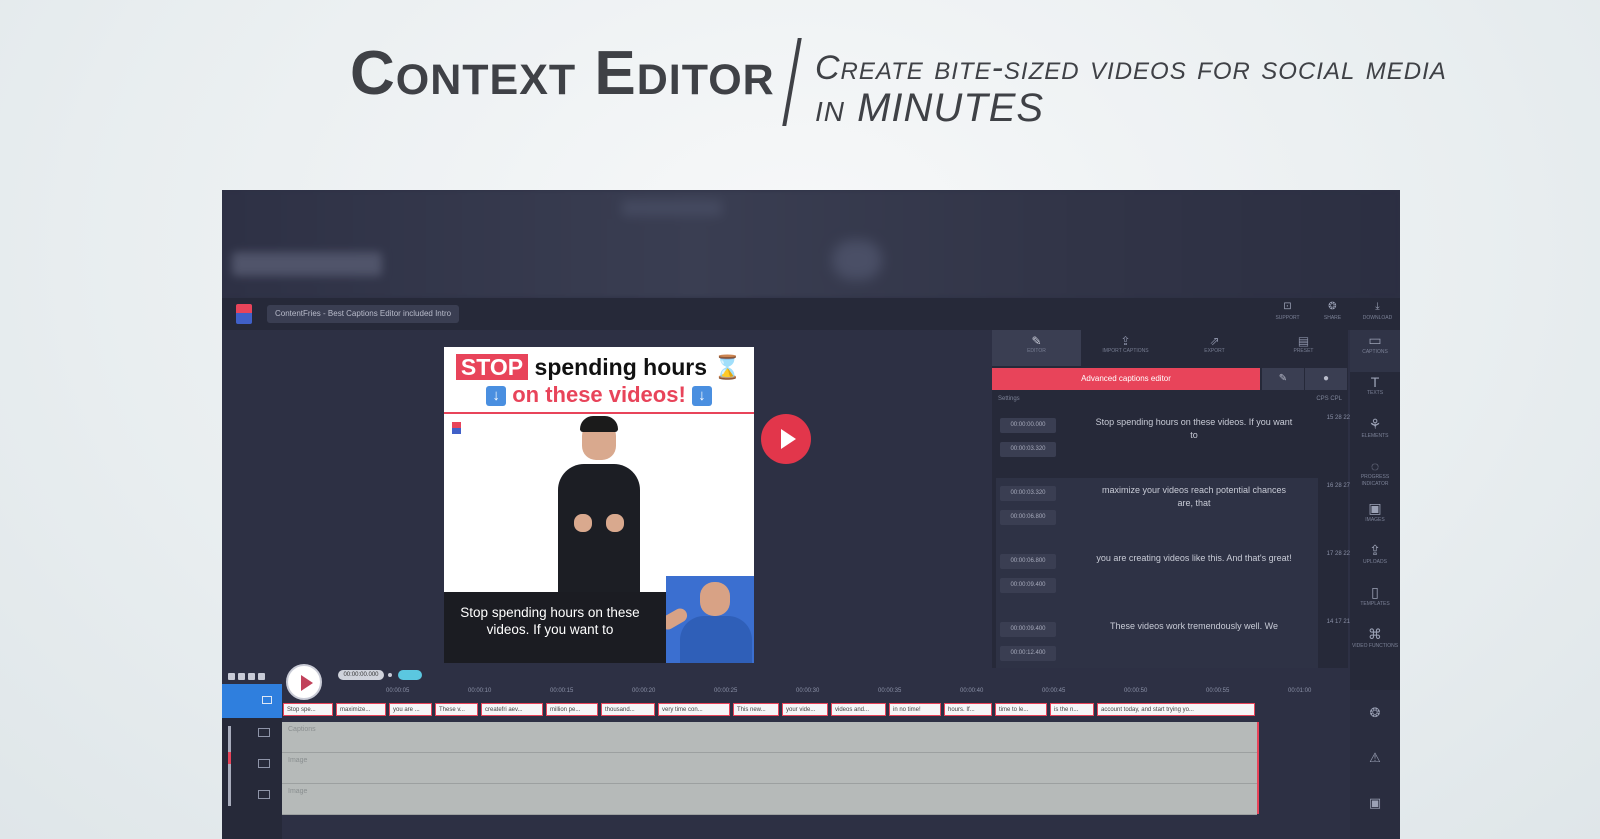 The height and width of the screenshot is (839, 1600). Describe the element at coordinates (1028, 425) in the screenshot. I see `start-time: 00:00:00.000` at that location.